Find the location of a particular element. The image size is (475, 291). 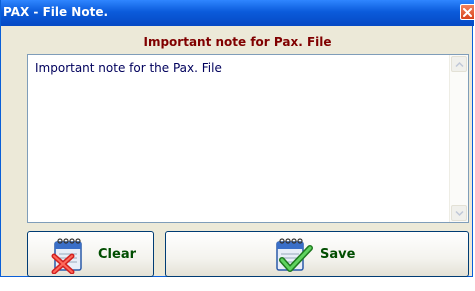

scroll-down-button is located at coordinates (459, 213).